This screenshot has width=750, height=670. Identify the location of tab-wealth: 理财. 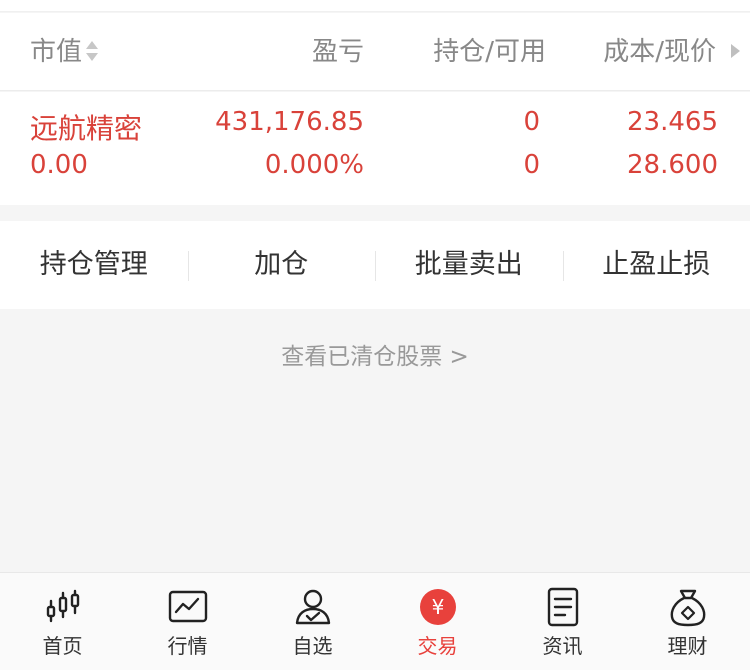
(687, 621).